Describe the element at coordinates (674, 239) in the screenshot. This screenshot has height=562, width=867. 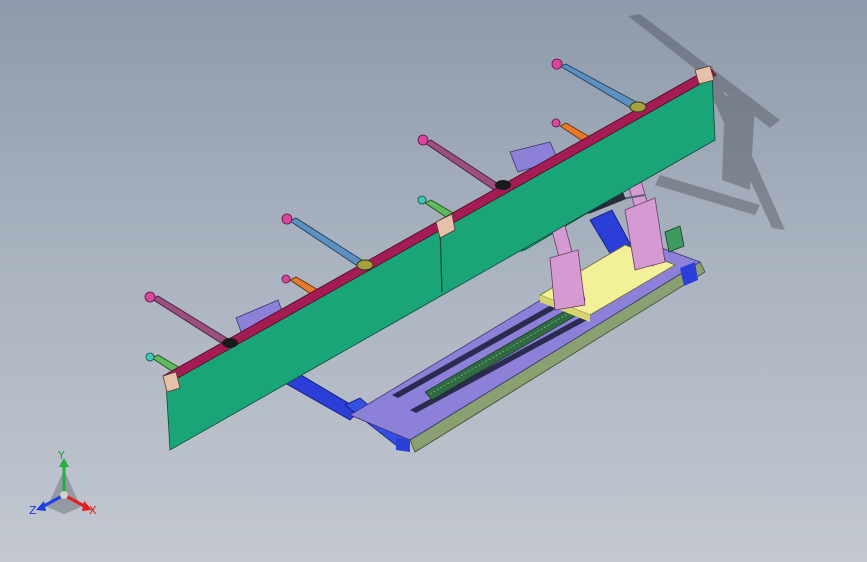
I see `motor` at that location.